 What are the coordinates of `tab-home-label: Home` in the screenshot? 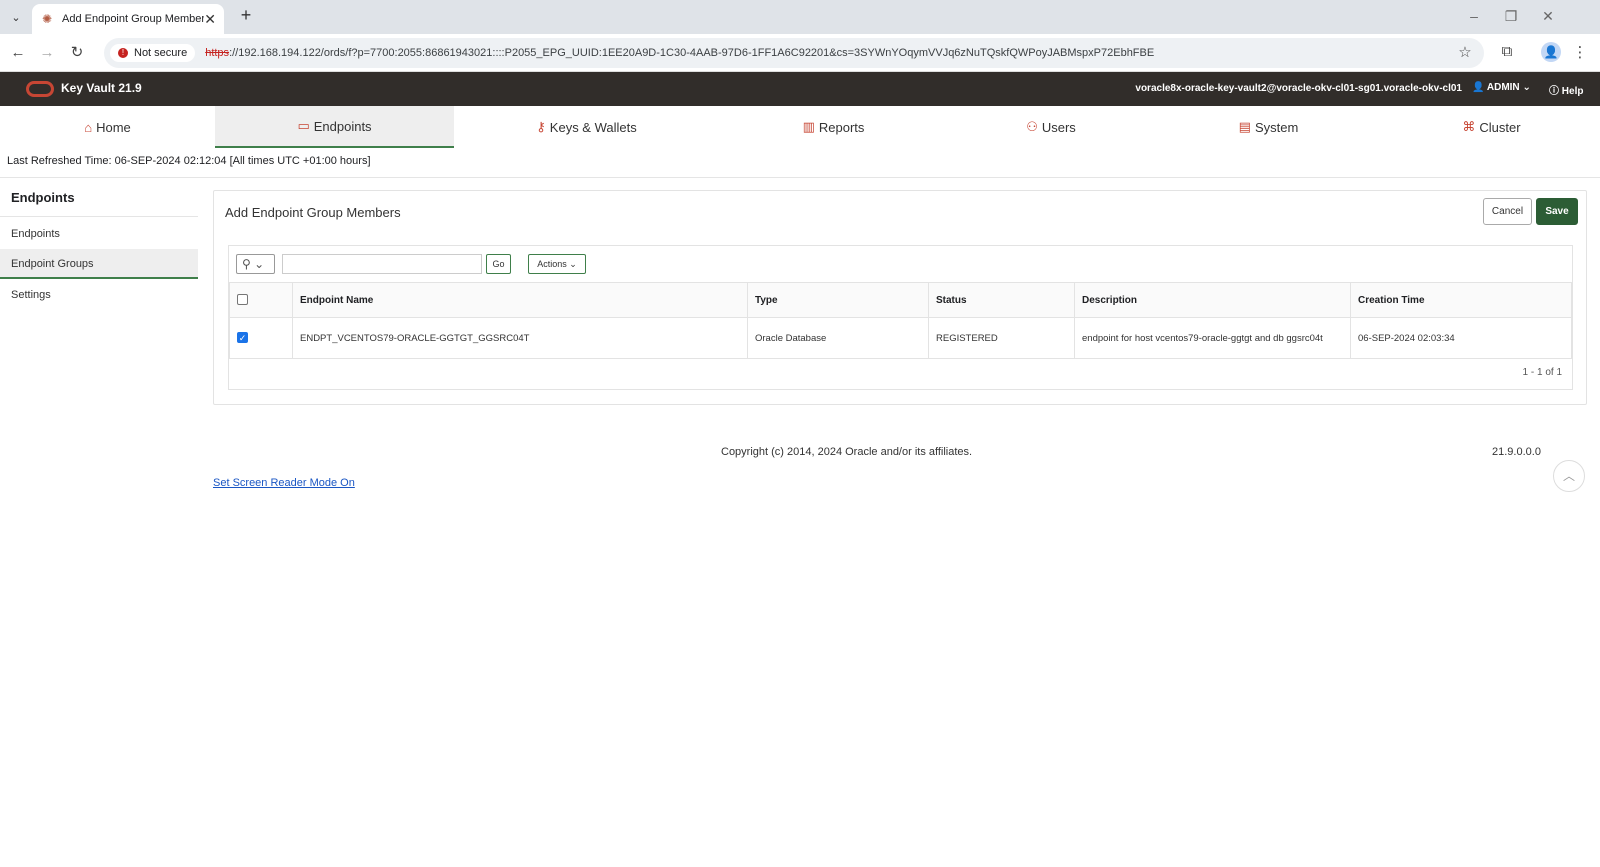 It's located at (113, 127).